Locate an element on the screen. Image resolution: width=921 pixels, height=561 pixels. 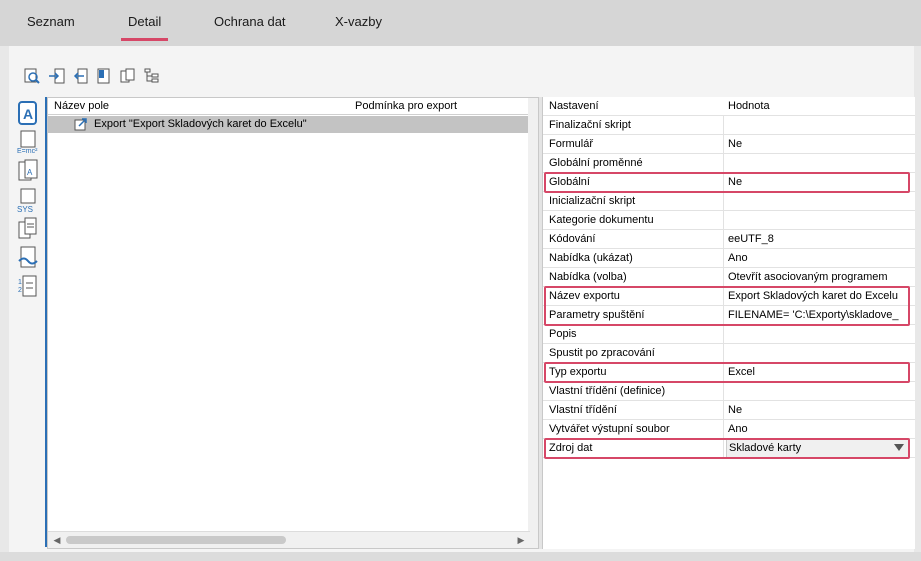
grid-header: Název pole Podmínka pro export is located at coordinates (293, 106).